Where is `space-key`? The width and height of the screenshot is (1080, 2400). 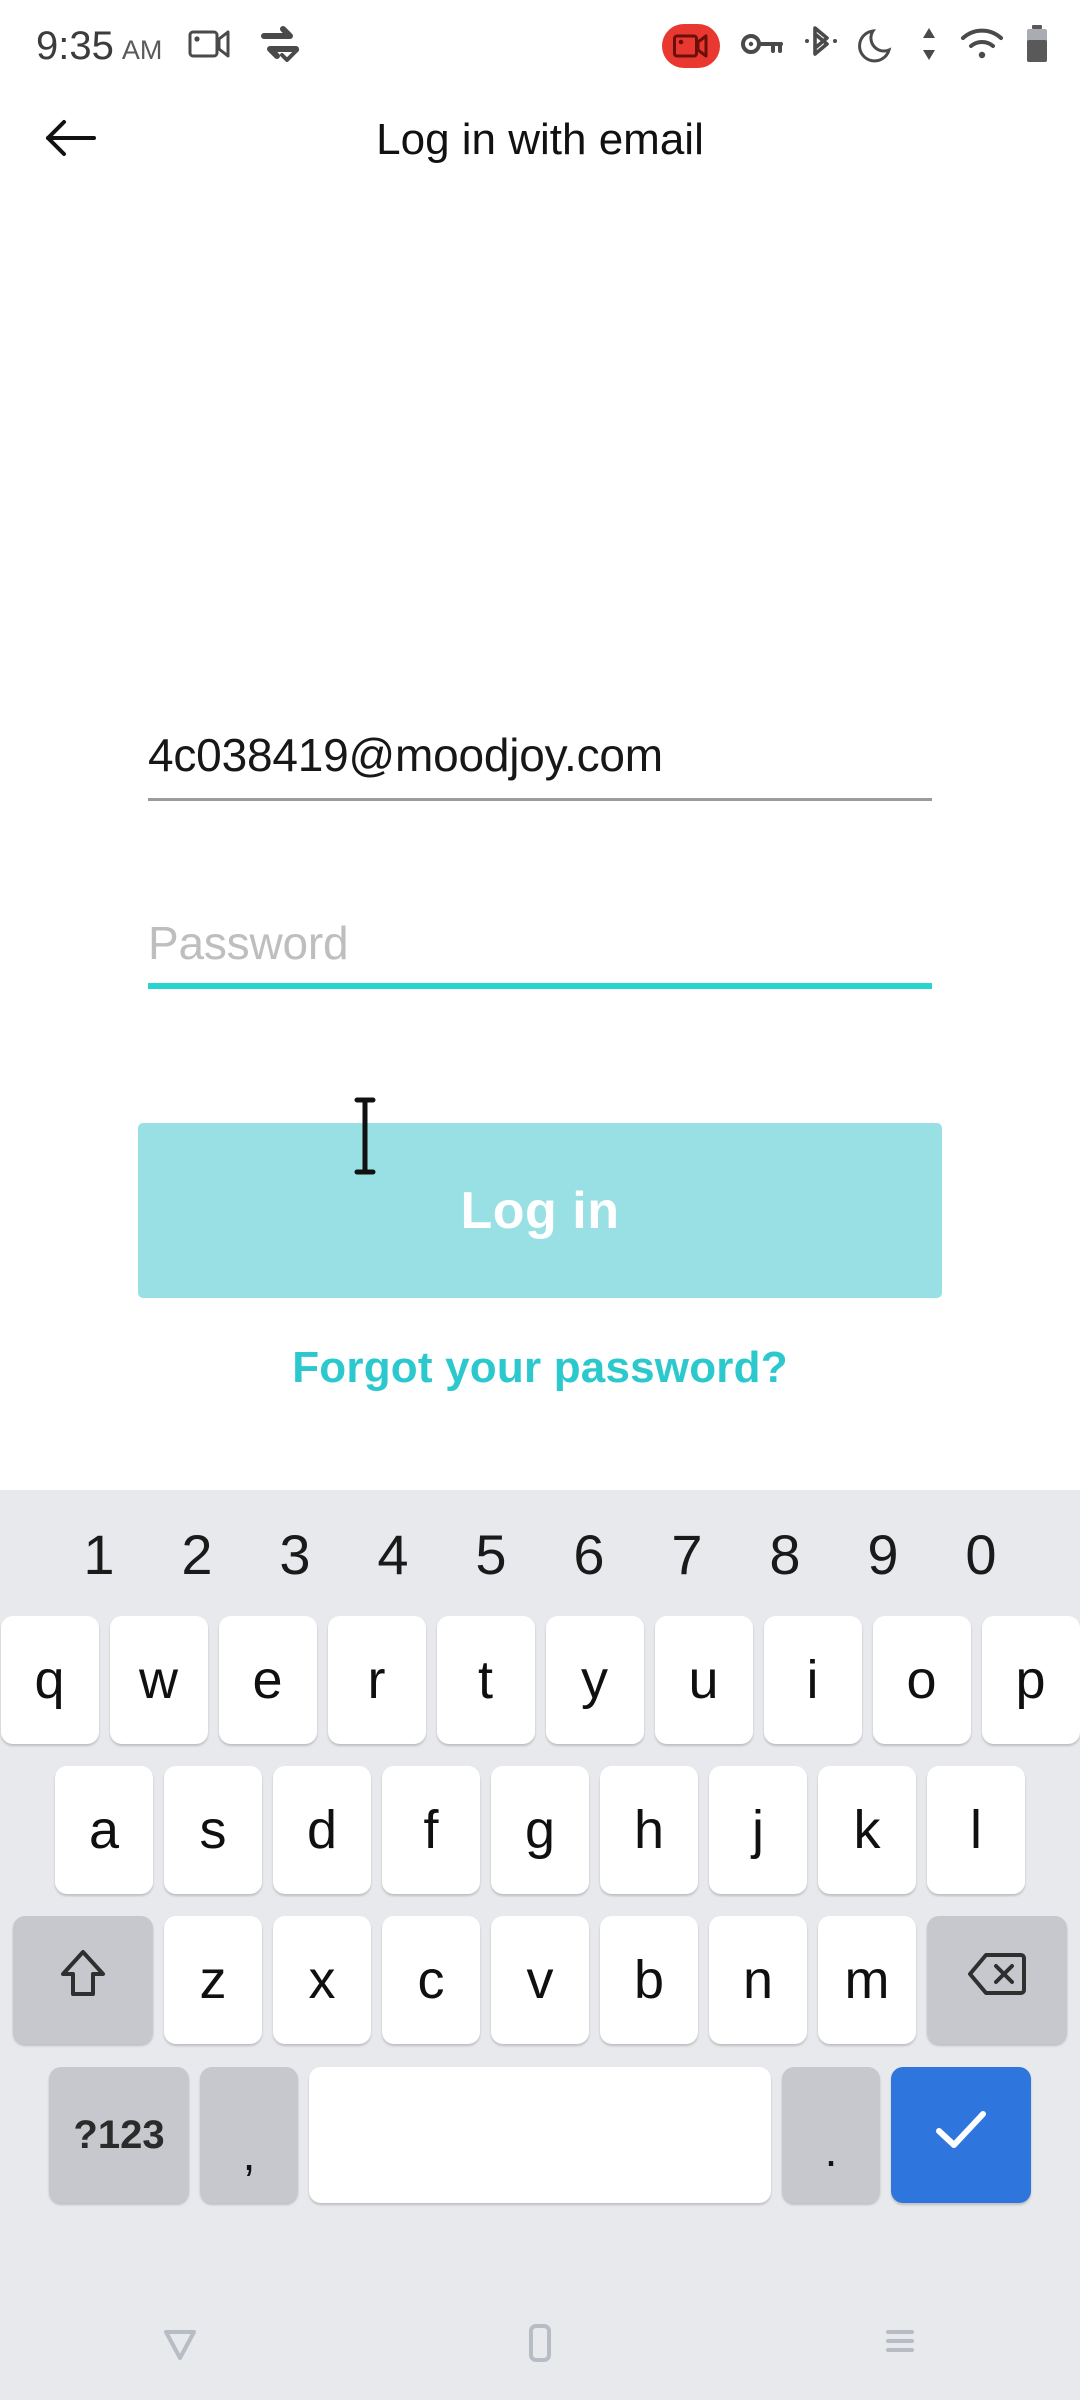
space-key is located at coordinates (540, 2135).